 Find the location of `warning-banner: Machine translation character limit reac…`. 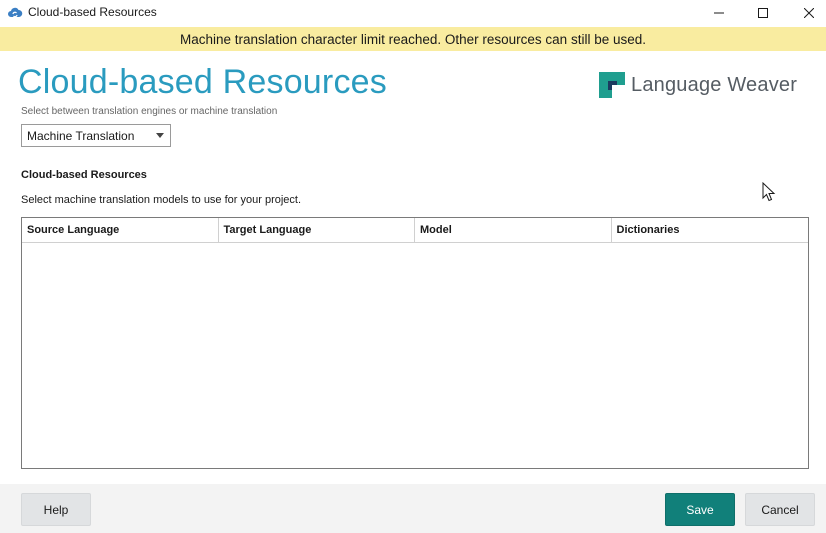

warning-banner: Machine translation character limit reac… is located at coordinates (413, 39).